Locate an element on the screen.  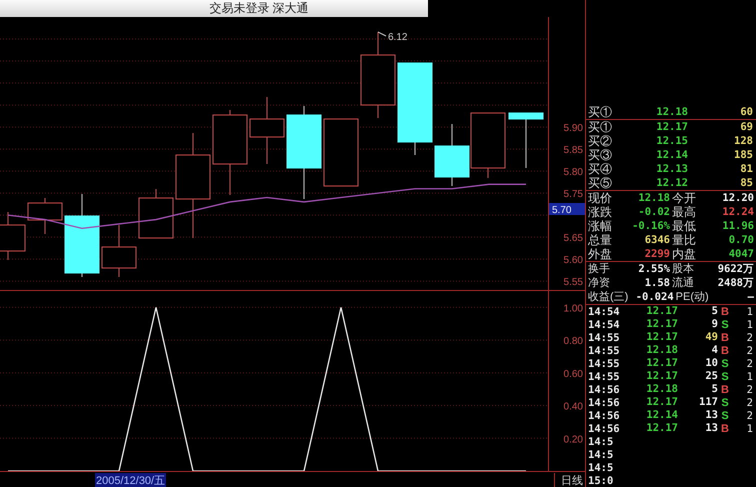
order-price: 12.17 is located at coordinates (671, 127).